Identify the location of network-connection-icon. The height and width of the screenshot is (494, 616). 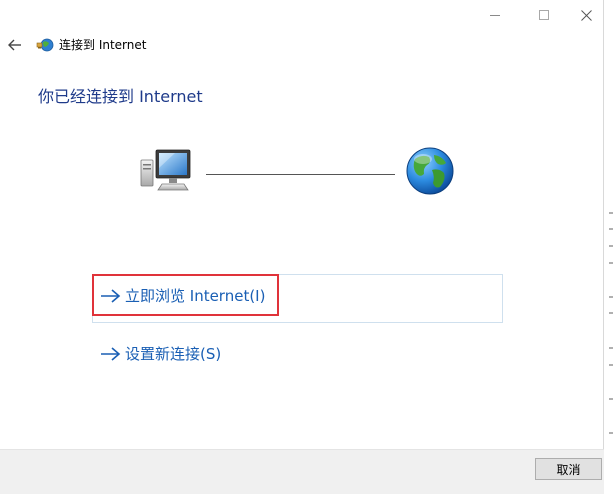
(45, 45).